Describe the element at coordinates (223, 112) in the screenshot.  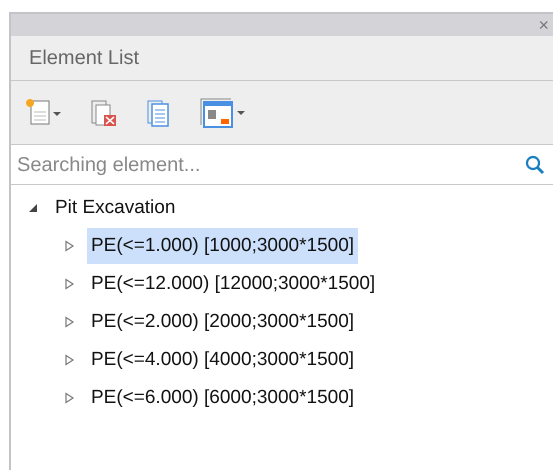
I see `layout-dropdown-button` at that location.